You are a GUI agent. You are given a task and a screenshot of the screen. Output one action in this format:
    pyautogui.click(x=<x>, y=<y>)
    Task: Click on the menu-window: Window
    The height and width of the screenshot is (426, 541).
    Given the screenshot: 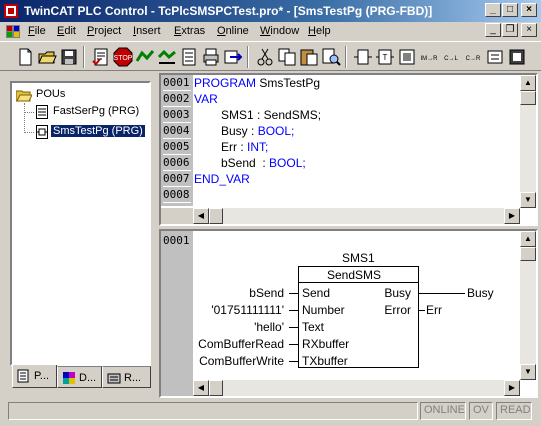 What is the action you would take?
    pyautogui.click(x=279, y=31)
    